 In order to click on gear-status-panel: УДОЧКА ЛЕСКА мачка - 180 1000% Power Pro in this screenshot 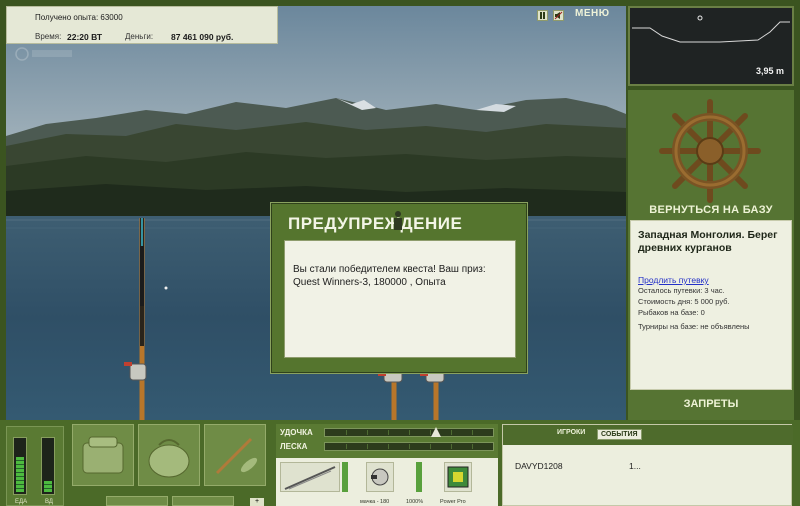, I will do `click(387, 465)`.